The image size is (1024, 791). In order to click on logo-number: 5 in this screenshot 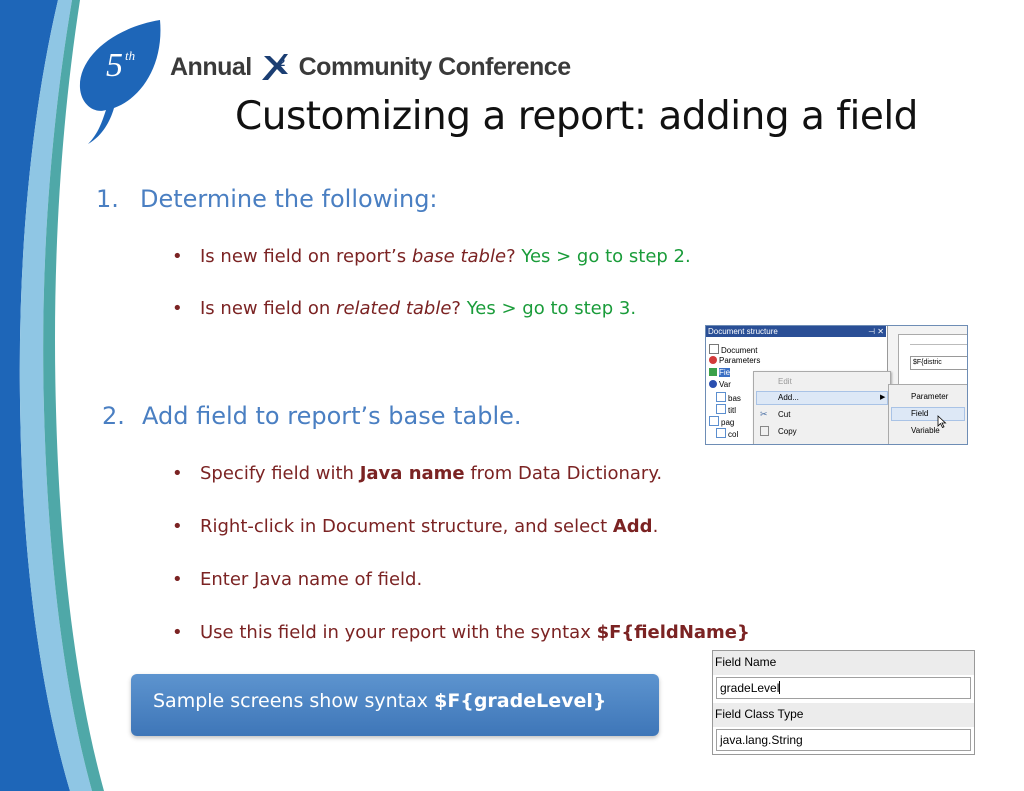, I will do `click(114, 65)`.